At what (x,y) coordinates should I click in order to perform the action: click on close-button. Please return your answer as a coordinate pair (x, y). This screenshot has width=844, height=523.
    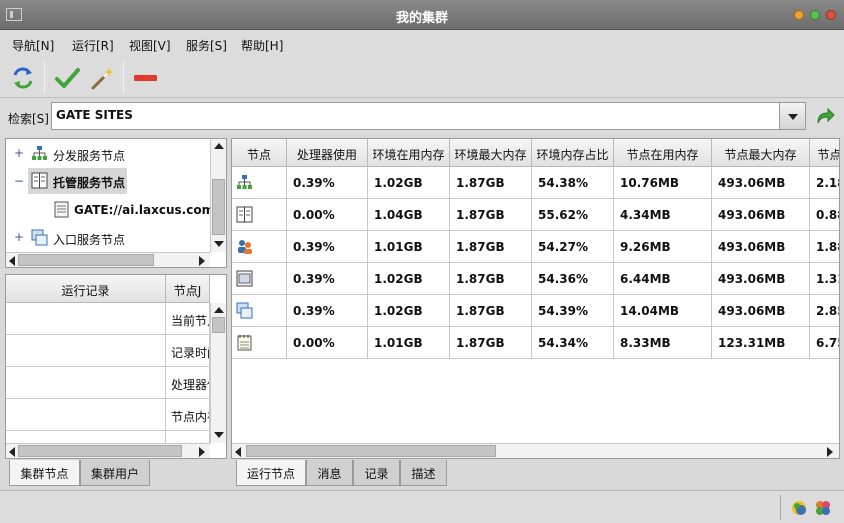
    Looking at the image, I should click on (831, 15).